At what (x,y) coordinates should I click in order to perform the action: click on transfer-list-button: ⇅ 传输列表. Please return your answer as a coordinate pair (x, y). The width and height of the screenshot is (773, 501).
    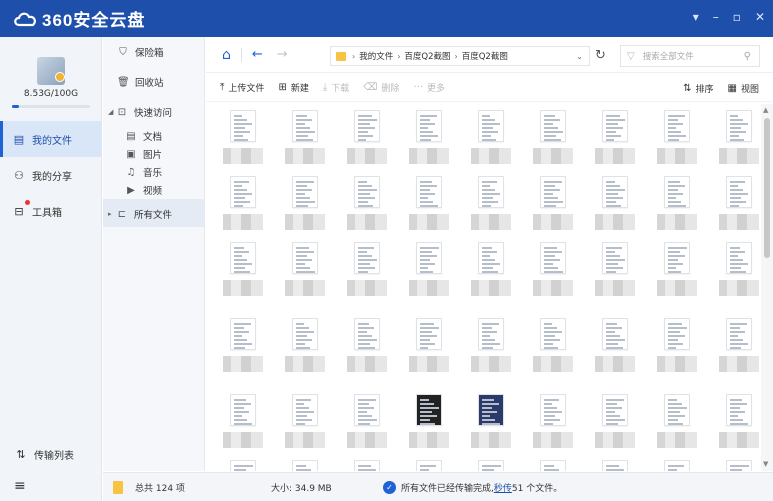
    Looking at the image, I should click on (44, 454).